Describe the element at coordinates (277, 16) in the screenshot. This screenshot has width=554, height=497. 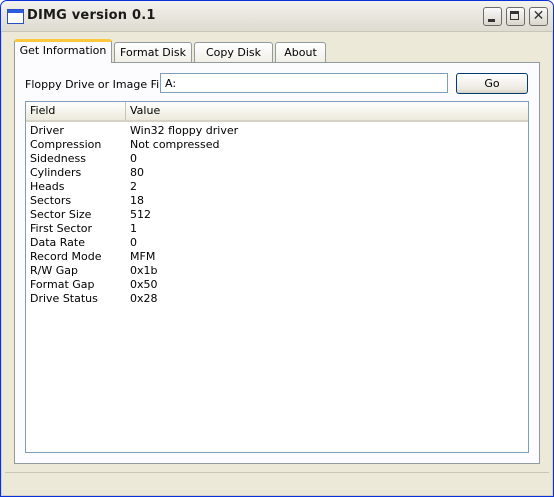
I see `title-bar: DIMG version 0.1 ✕` at that location.